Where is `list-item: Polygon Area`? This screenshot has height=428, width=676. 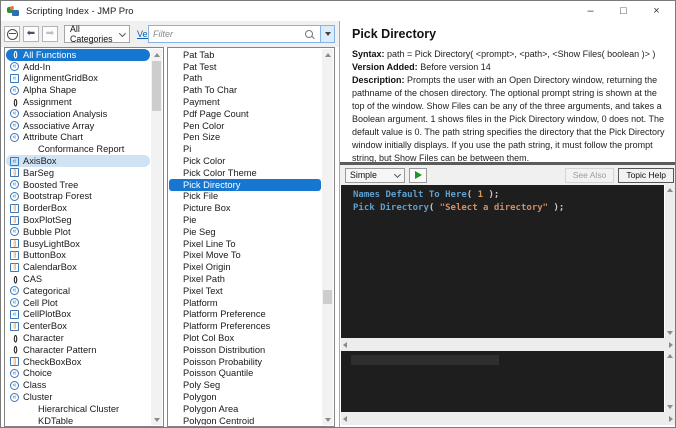
list-item: Polygon Area is located at coordinates (245, 409).